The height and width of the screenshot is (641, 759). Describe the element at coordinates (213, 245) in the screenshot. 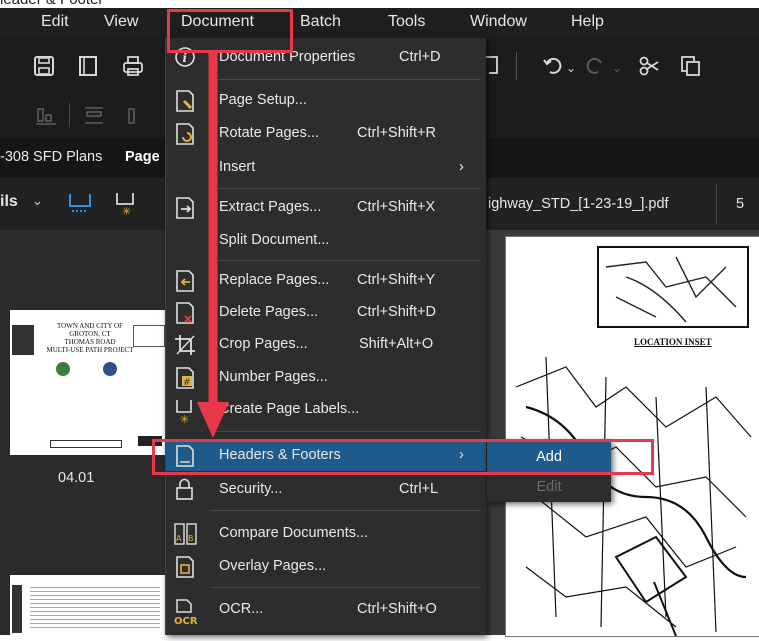

I see `annotation-arrow` at that location.